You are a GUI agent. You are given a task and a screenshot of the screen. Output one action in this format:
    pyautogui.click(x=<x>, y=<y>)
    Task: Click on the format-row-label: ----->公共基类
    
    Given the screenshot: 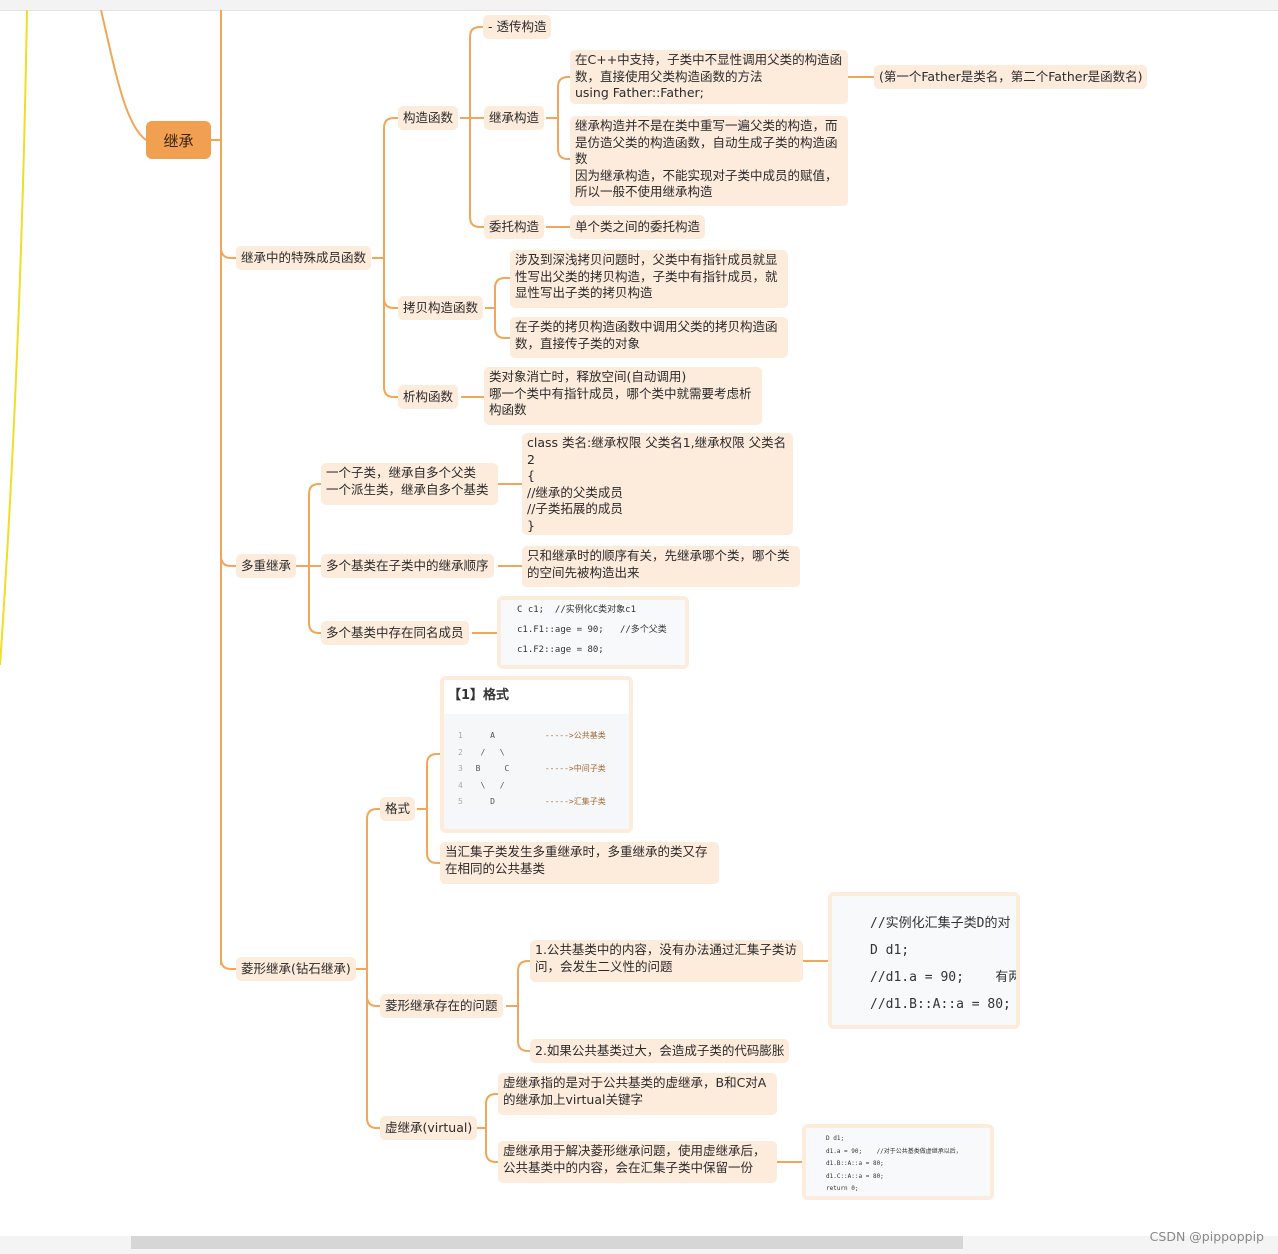 What is the action you would take?
    pyautogui.click(x=575, y=735)
    